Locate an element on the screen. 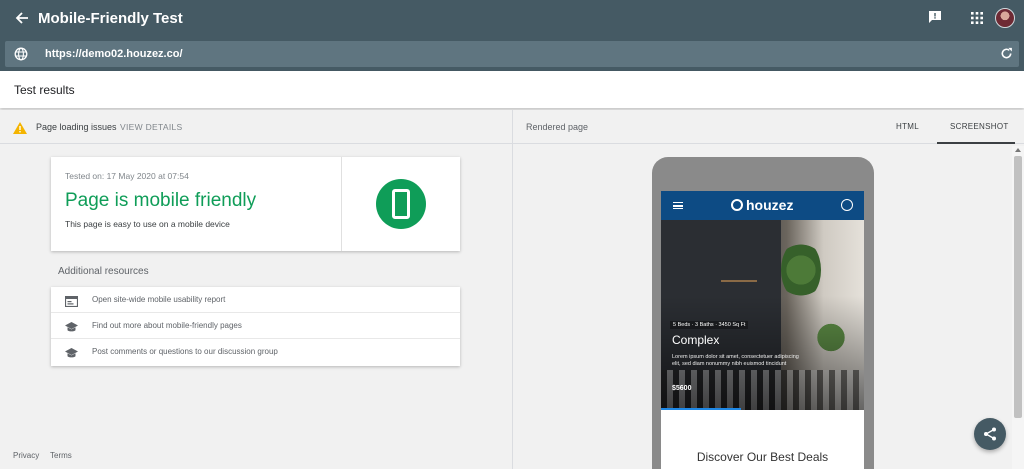  results-header: Test results is located at coordinates (512, 89).